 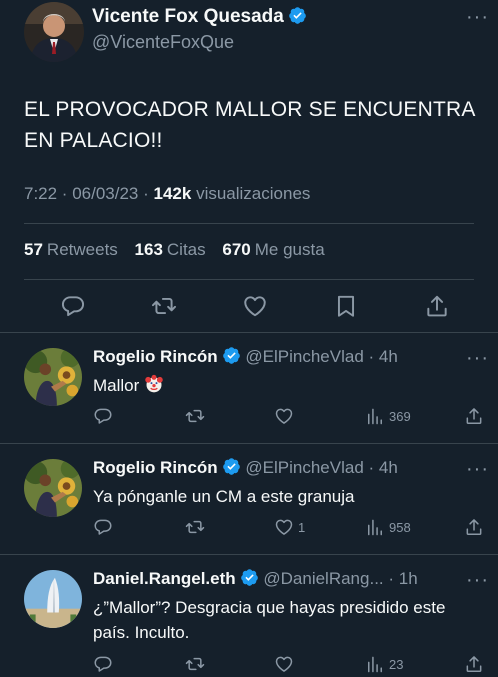 I want to click on tweet-timestamp: 7:22 · 06/03/23 ·, so click(x=86, y=193).